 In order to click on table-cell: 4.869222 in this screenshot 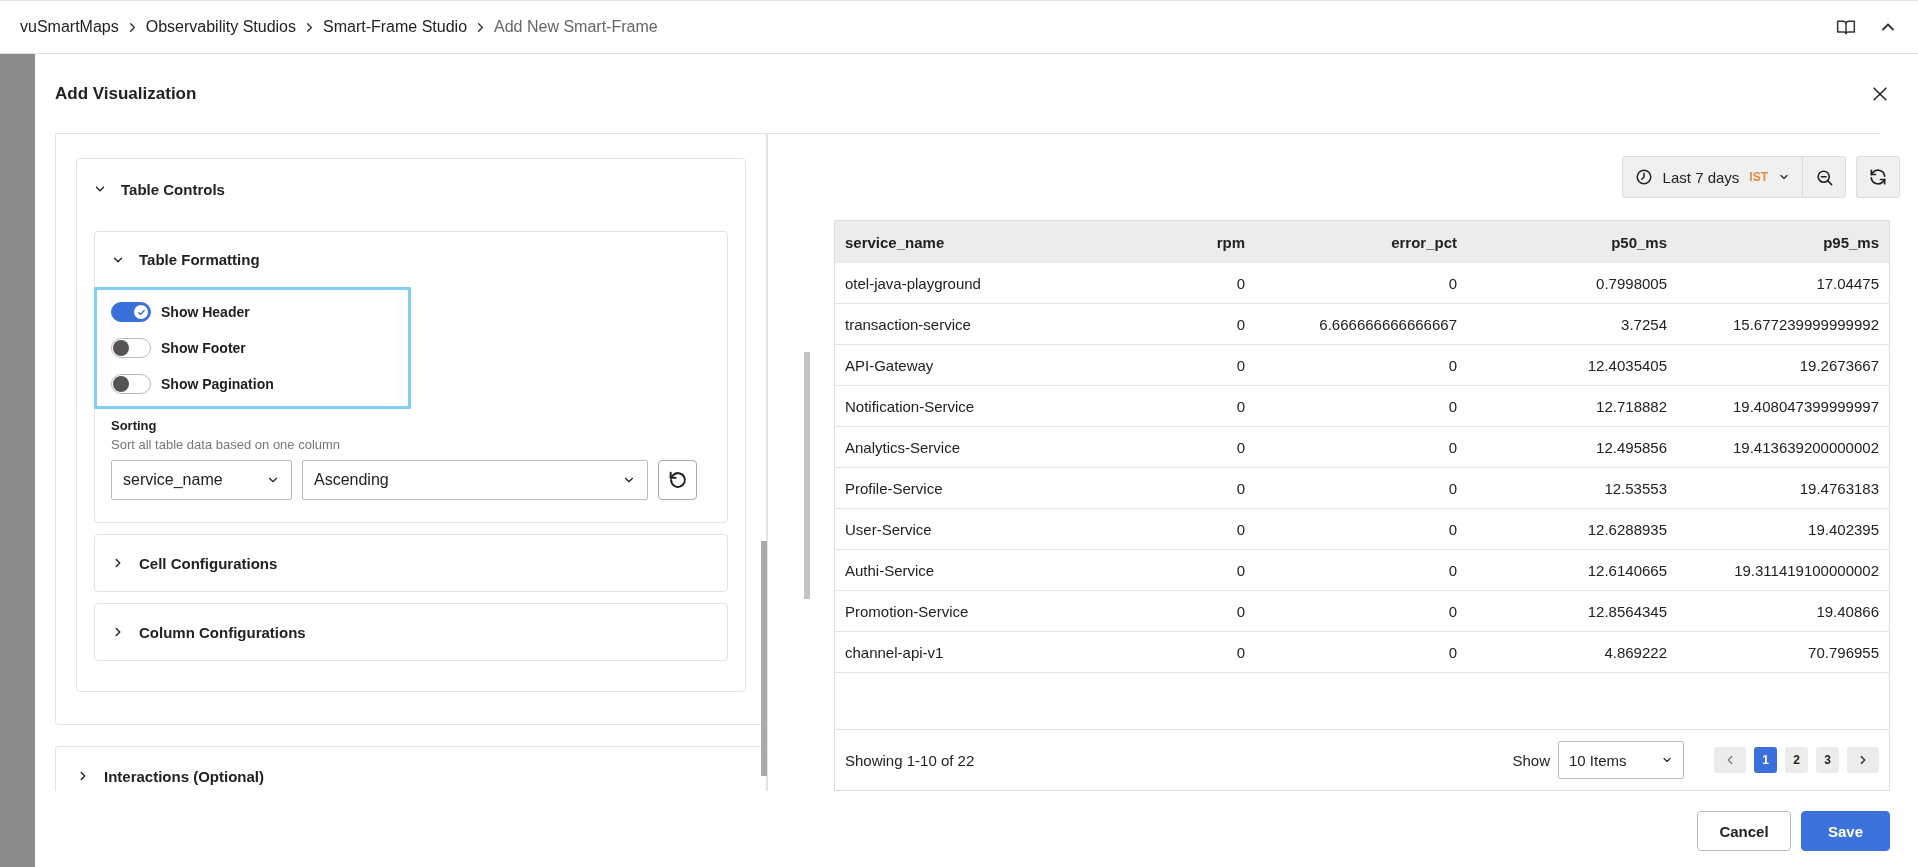, I will do `click(1572, 652)`.